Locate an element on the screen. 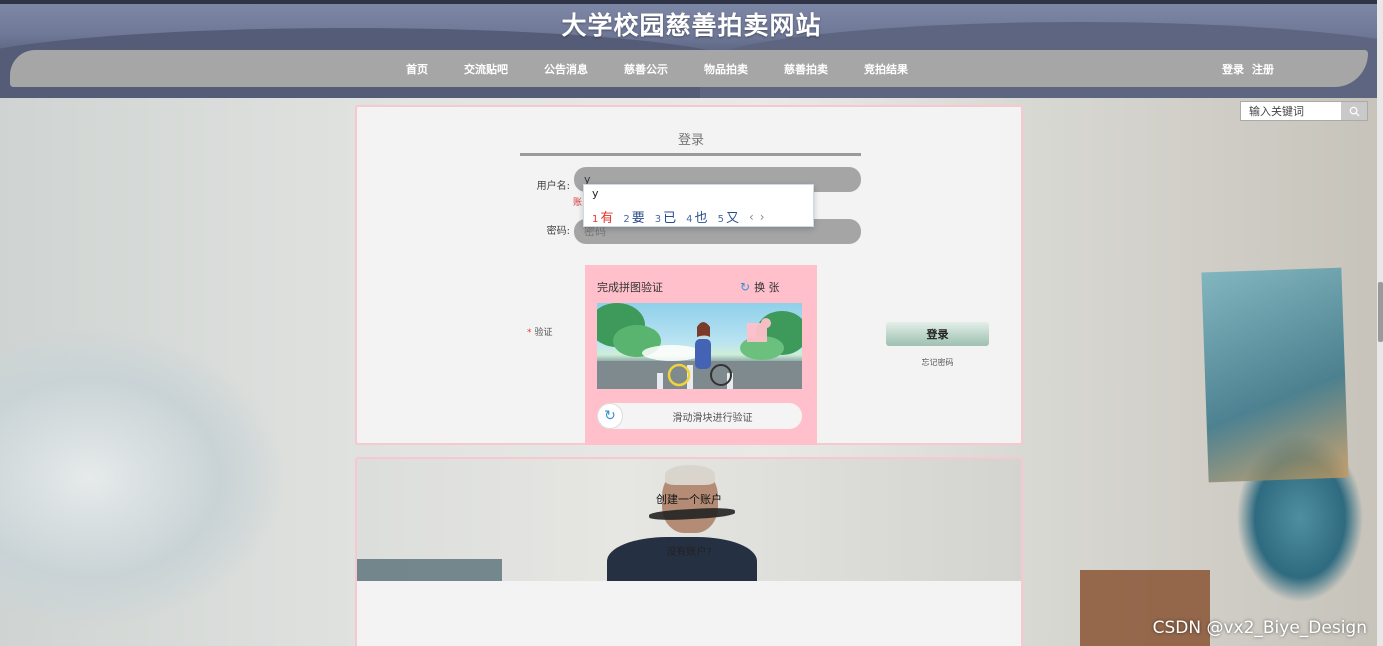  ime-candidate-number: 2 is located at coordinates (626, 219).